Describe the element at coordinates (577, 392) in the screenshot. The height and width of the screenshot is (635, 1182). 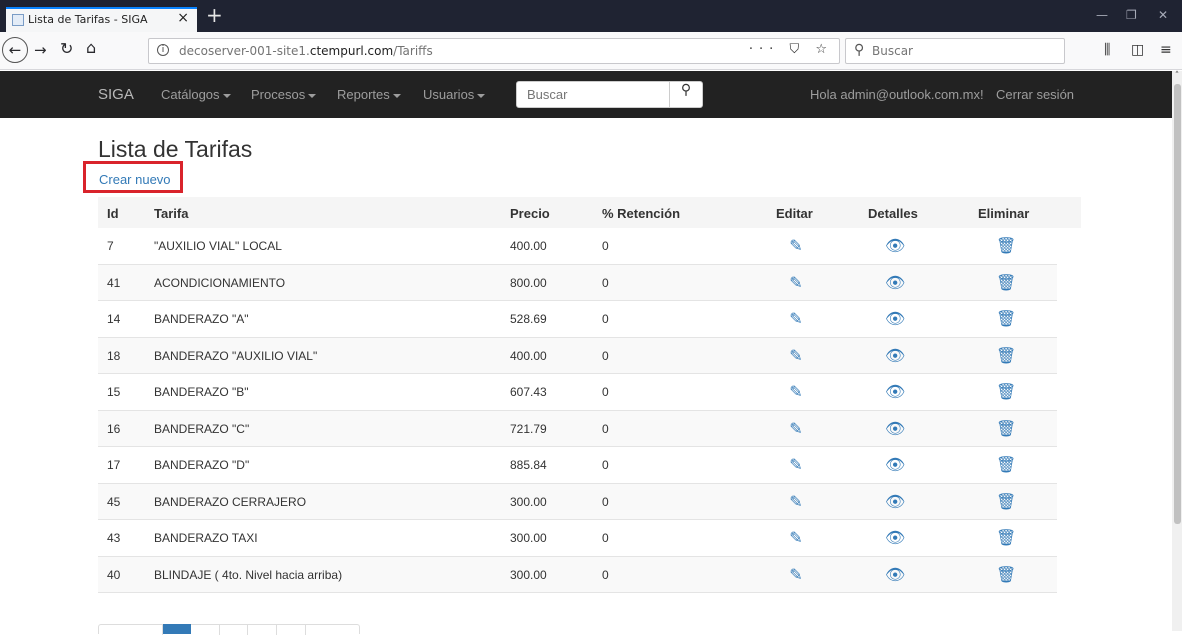
I see `table-row: 15 BANDERAZO "B" 607.43 0 ✎ 👁 🗑` at that location.